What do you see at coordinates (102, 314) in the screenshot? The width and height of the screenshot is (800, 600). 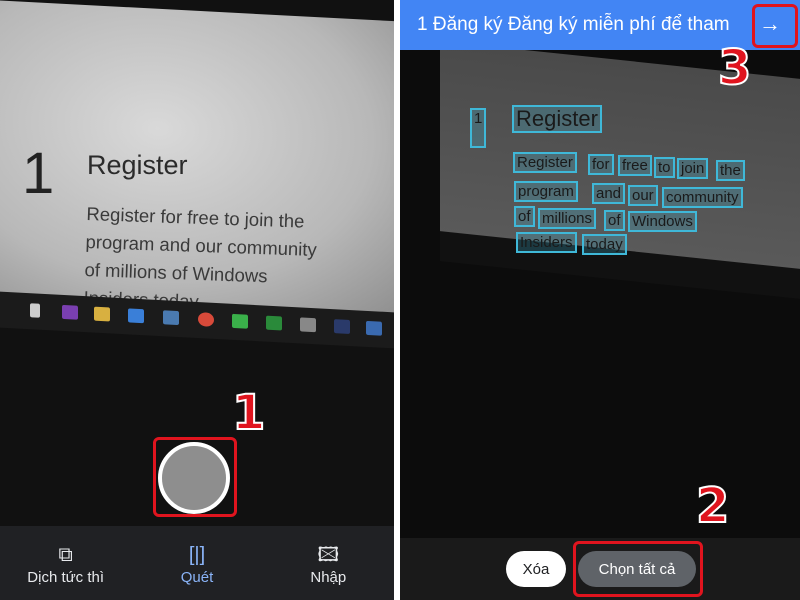 I see `folder-icon` at bounding box center [102, 314].